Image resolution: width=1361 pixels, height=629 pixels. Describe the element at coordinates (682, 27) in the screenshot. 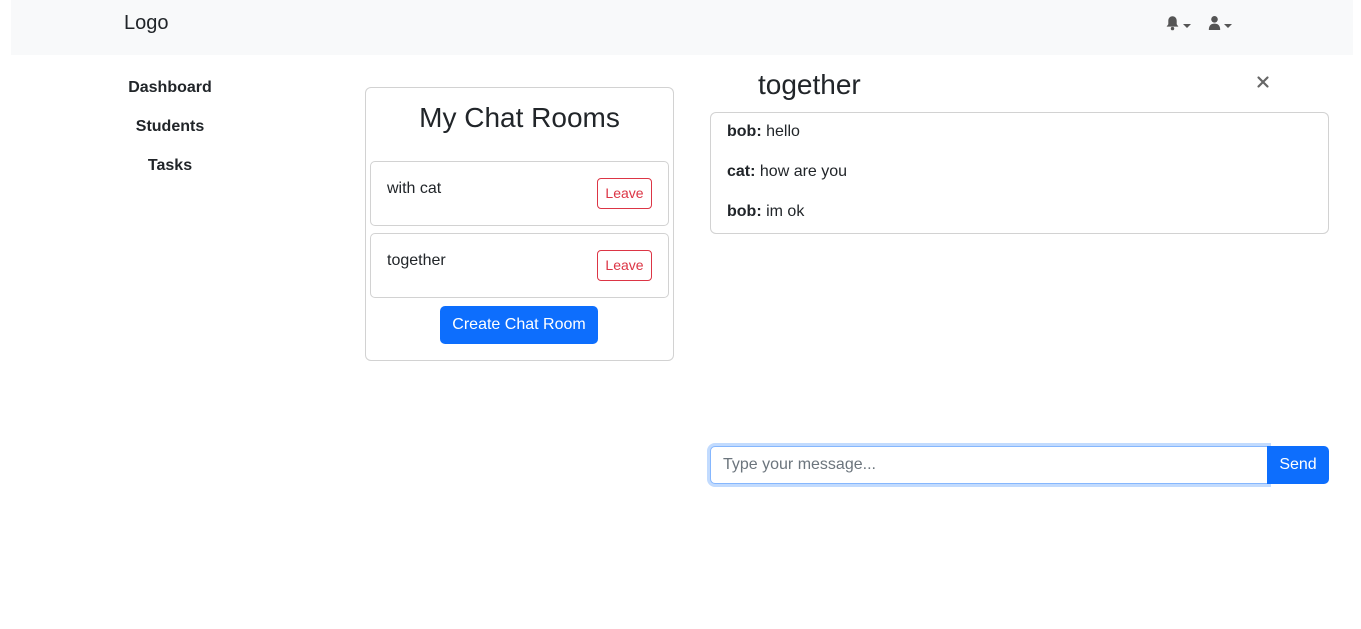

I see `top-navbar: Logo` at that location.